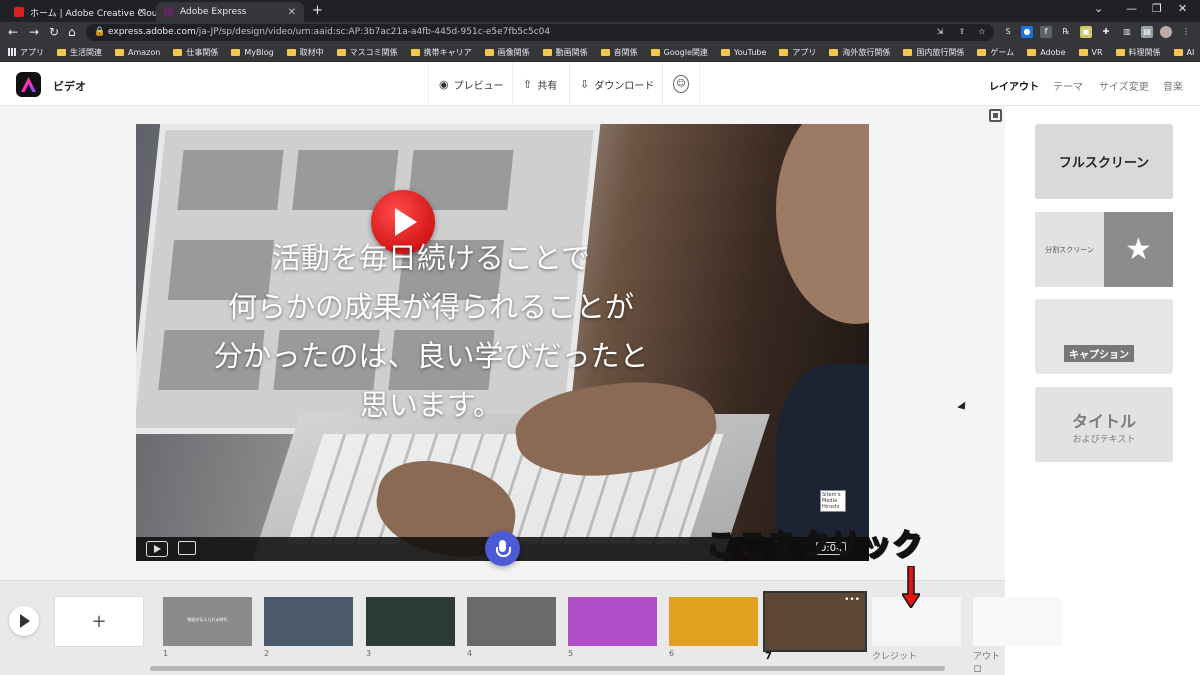 The image size is (1200, 675). What do you see at coordinates (1186, 32) in the screenshot?
I see `more-vert-icon: ⋮` at bounding box center [1186, 32].